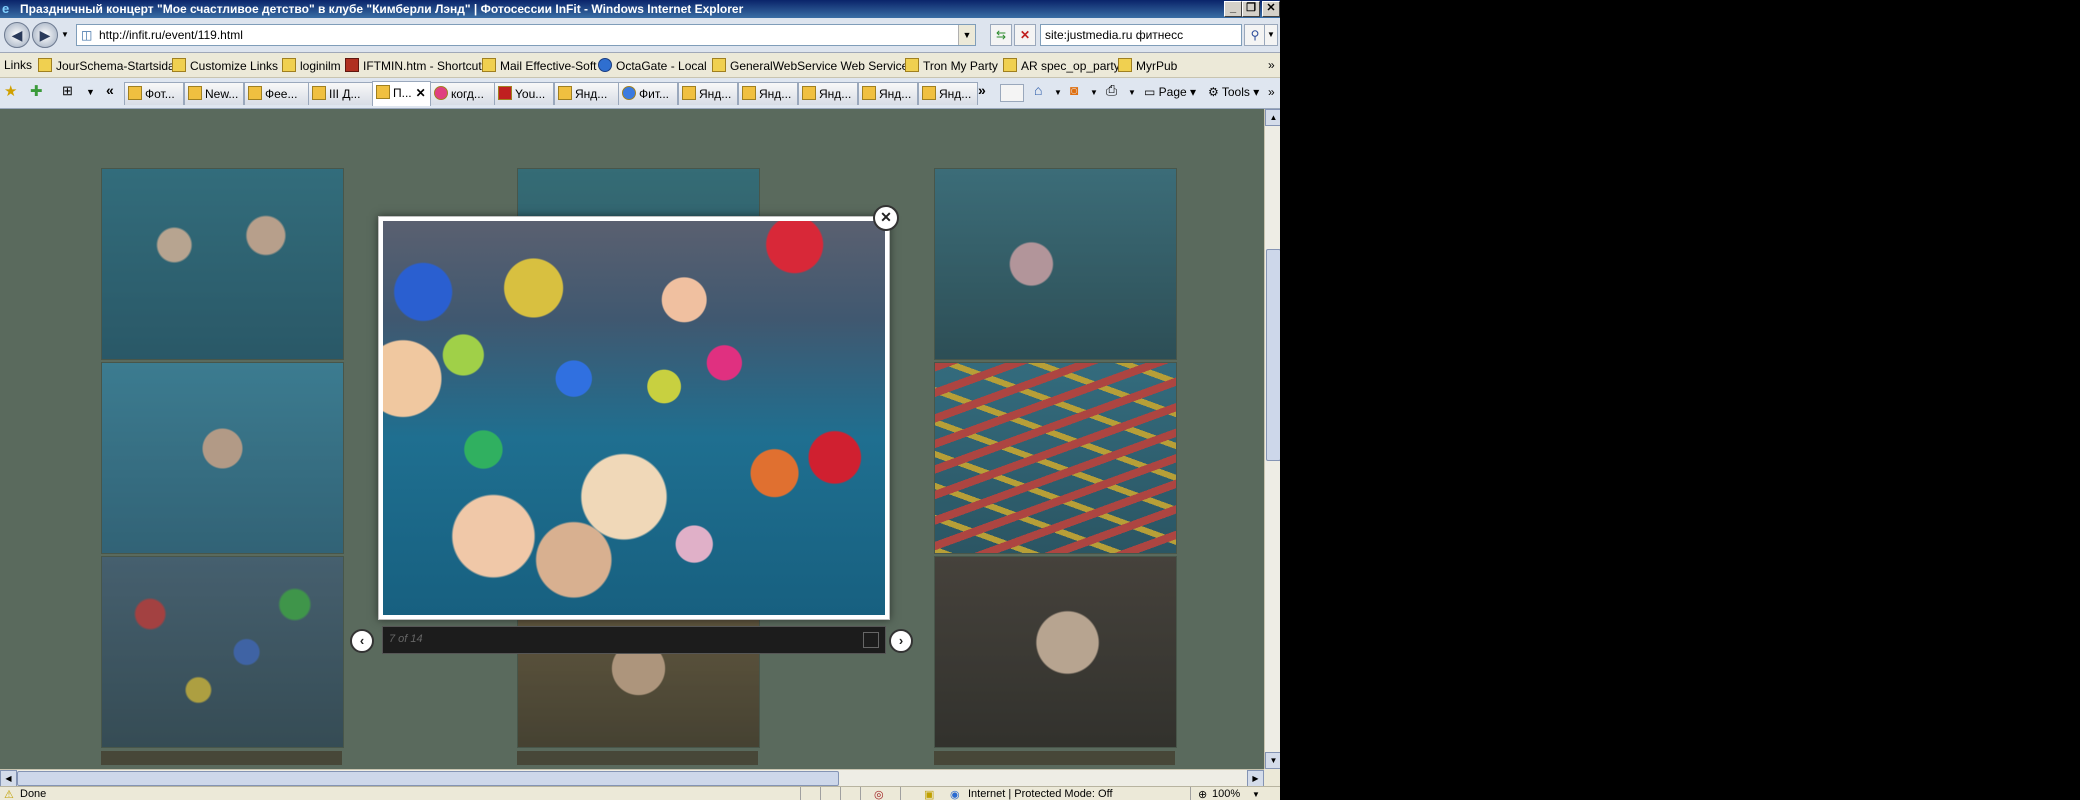 The image size is (2080, 800). What do you see at coordinates (65, 34) in the screenshot?
I see `history-dropdown-icon: ▼` at bounding box center [65, 34].